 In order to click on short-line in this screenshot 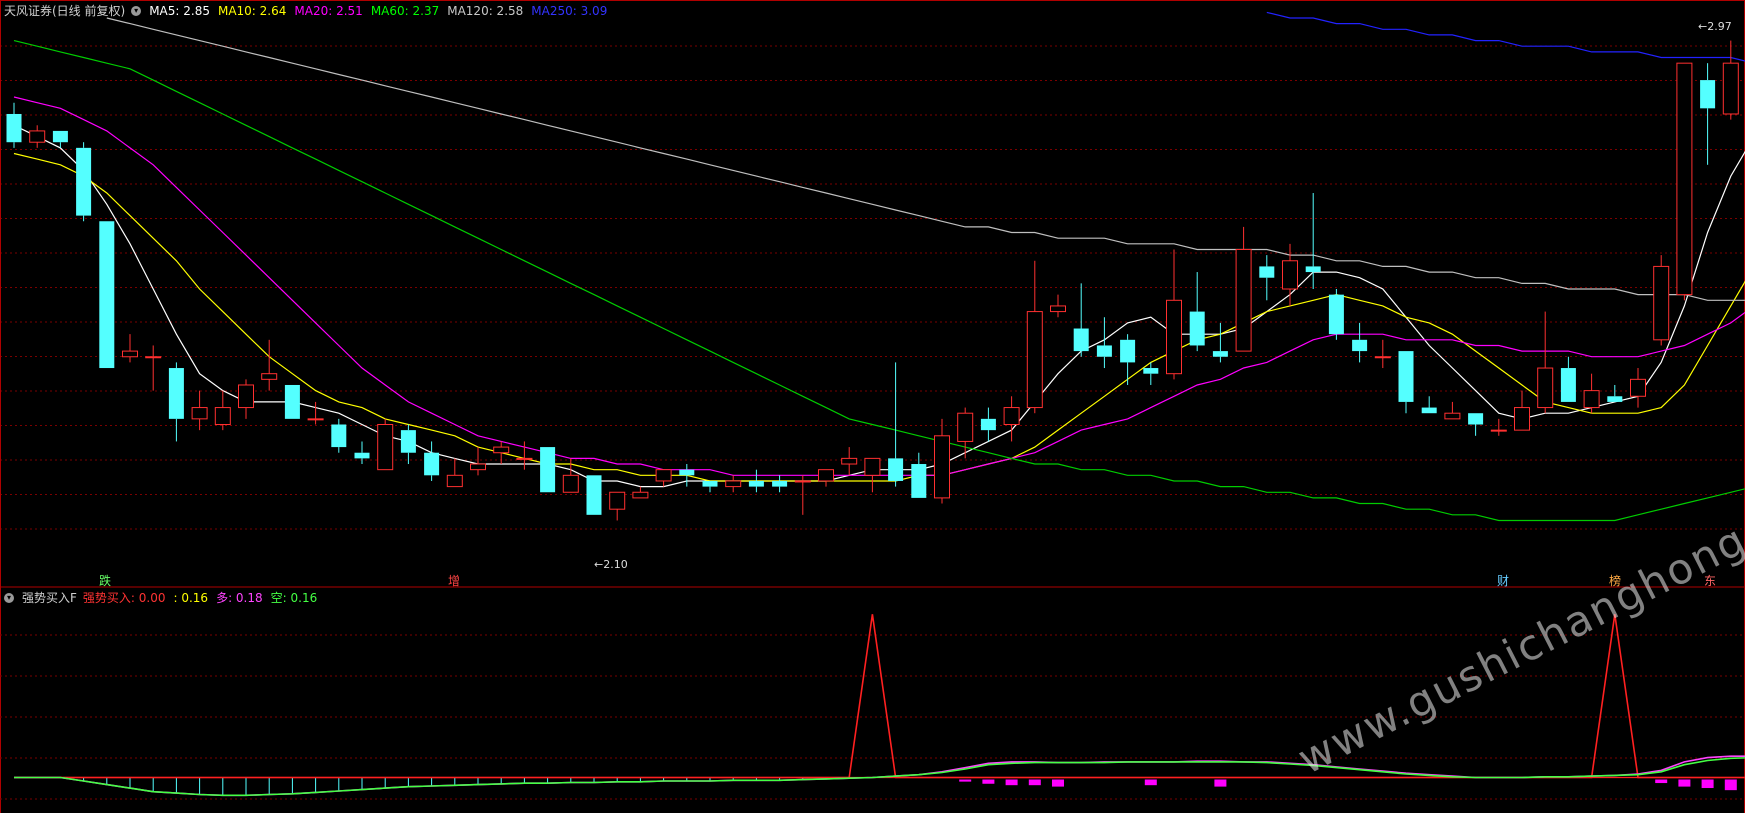, I will do `click(879, 777)`.